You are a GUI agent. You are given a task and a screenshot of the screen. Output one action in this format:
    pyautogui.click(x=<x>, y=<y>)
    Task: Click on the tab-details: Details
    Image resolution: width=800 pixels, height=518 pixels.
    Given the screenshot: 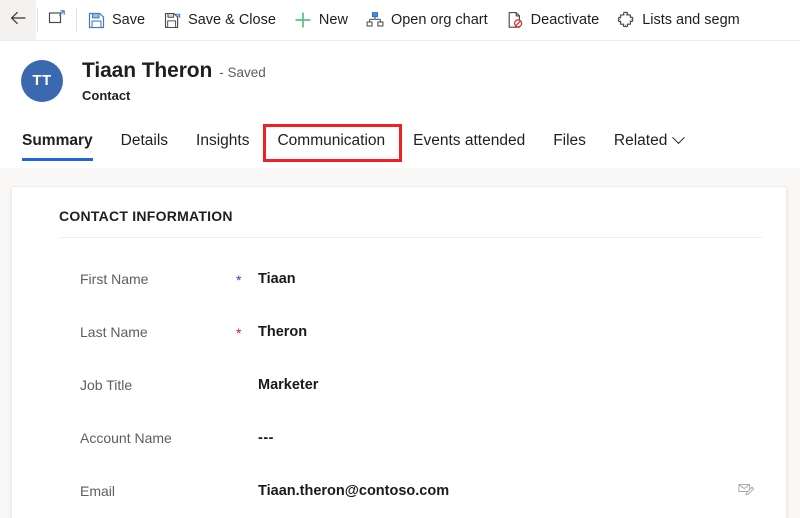 What is the action you would take?
    pyautogui.click(x=144, y=140)
    